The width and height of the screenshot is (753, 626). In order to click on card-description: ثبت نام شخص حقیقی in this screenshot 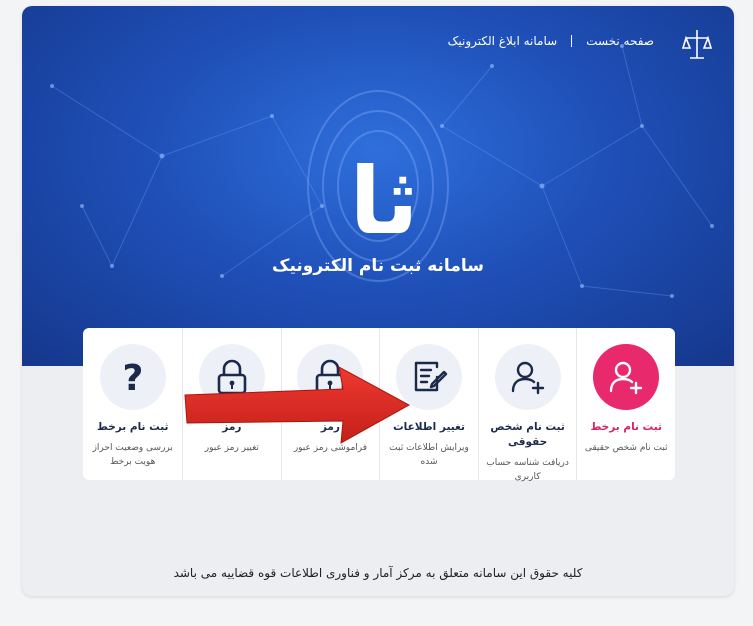, I will do `click(626, 448)`.